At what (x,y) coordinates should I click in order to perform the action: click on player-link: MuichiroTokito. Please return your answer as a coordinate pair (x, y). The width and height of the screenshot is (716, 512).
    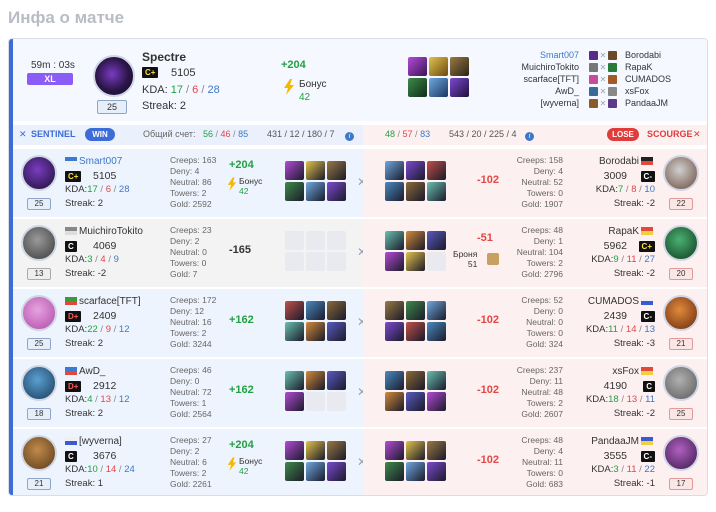
    Looking at the image, I should click on (544, 67).